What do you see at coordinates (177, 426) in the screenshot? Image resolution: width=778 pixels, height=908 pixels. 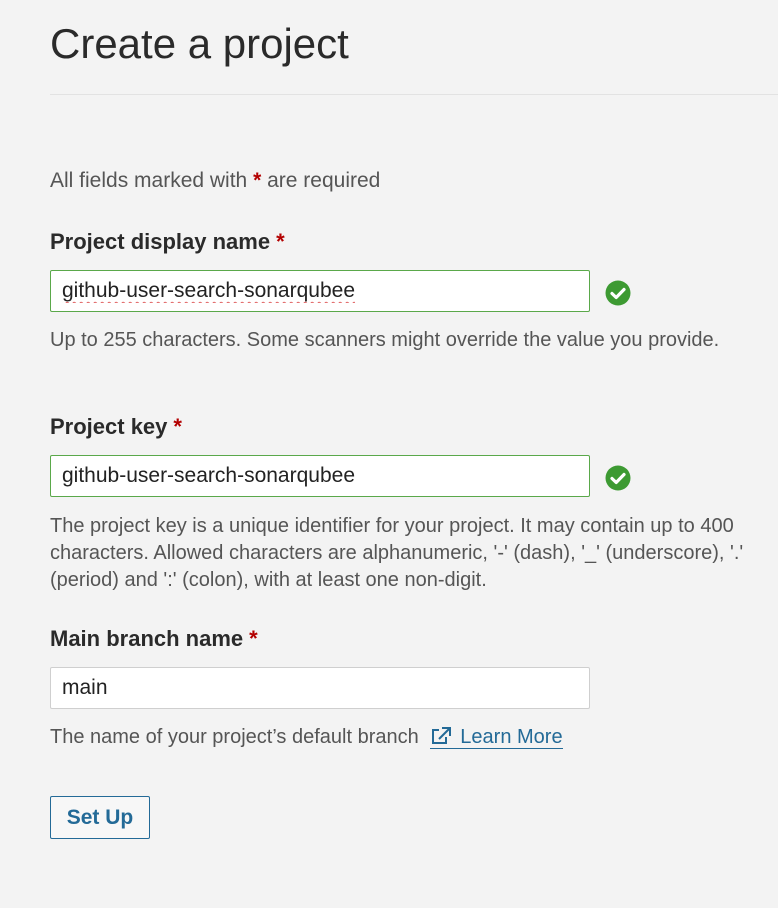 I see `project-key-required-star: *` at bounding box center [177, 426].